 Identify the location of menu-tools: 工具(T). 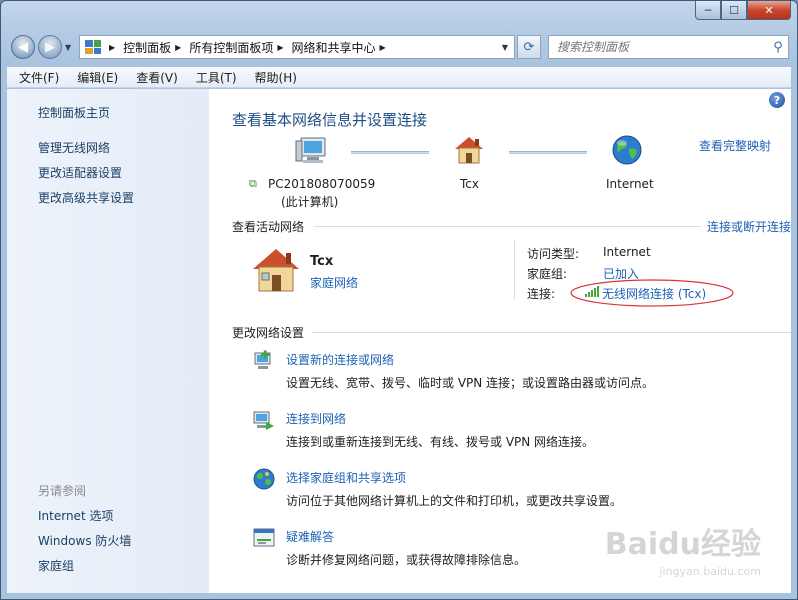
(213, 77).